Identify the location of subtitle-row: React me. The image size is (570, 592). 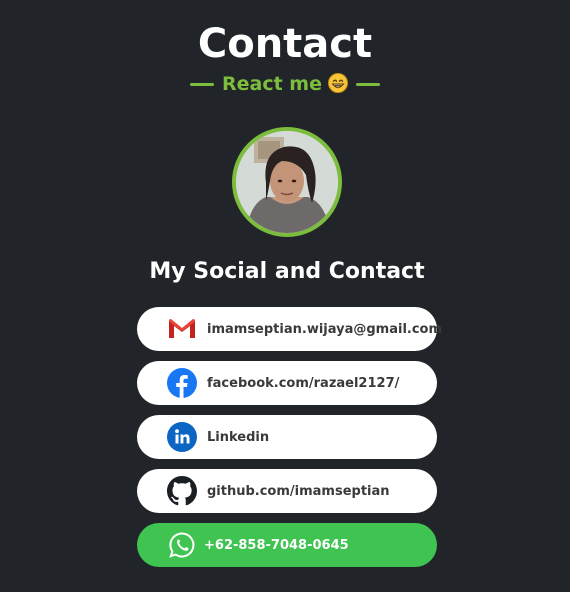
(285, 84).